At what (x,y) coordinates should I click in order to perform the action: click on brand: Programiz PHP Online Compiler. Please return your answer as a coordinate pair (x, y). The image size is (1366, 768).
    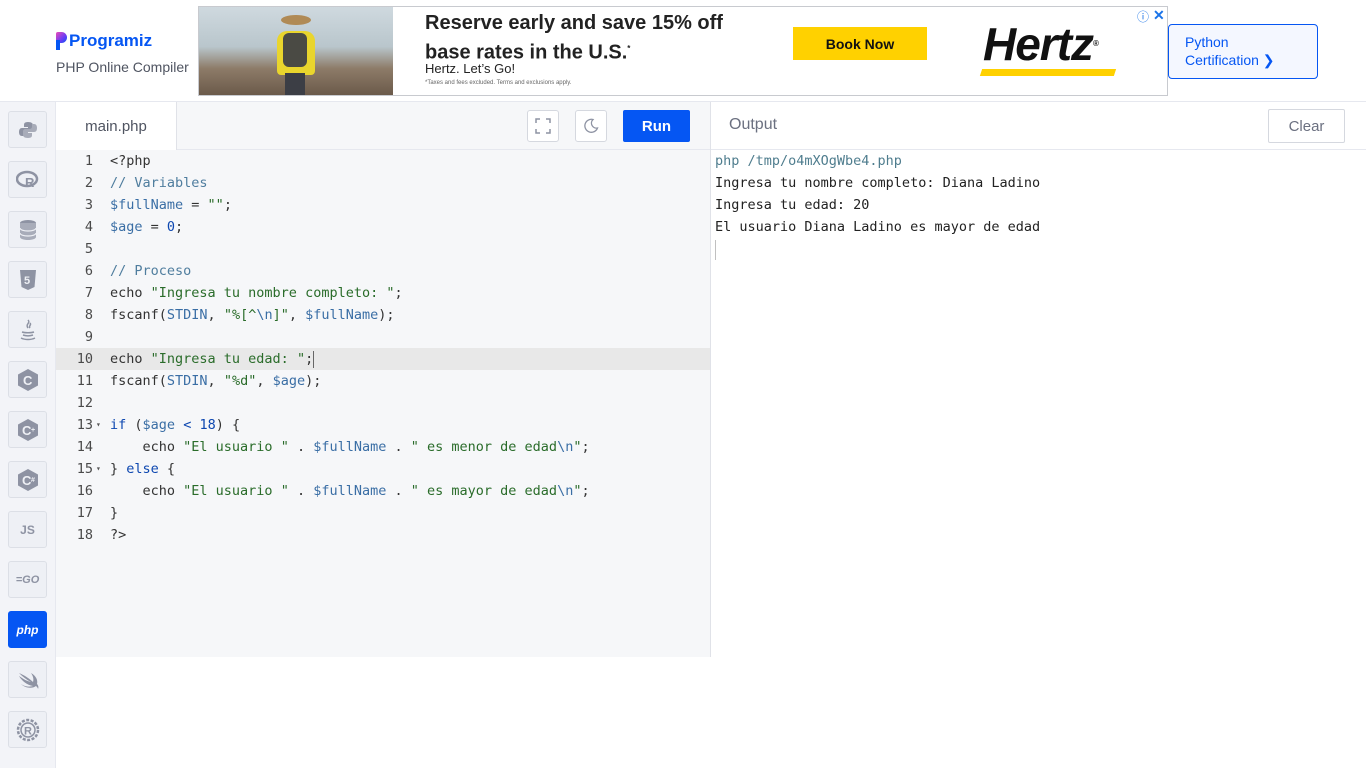
    Looking at the image, I should click on (122, 51).